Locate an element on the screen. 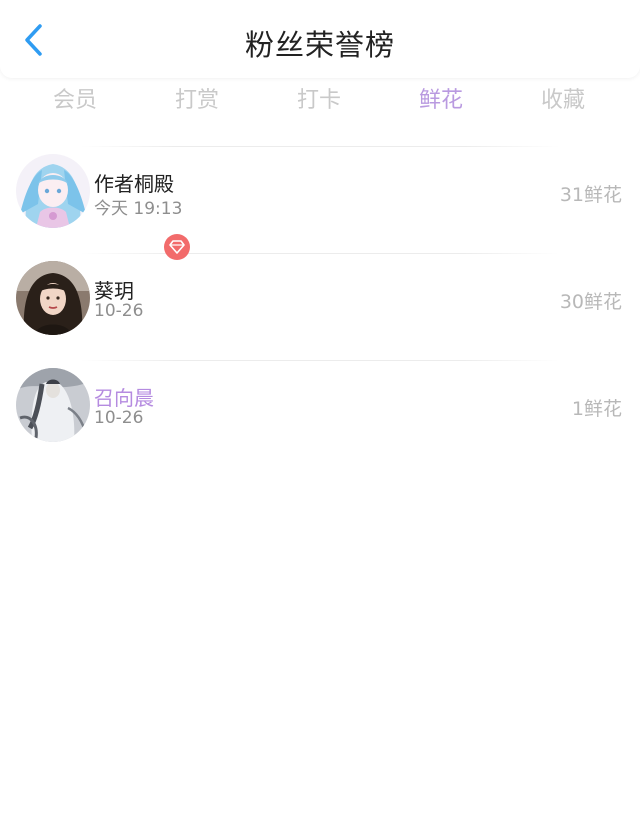 This screenshot has width=640, height=831. fan-date: 今天 19:13 is located at coordinates (138, 209).